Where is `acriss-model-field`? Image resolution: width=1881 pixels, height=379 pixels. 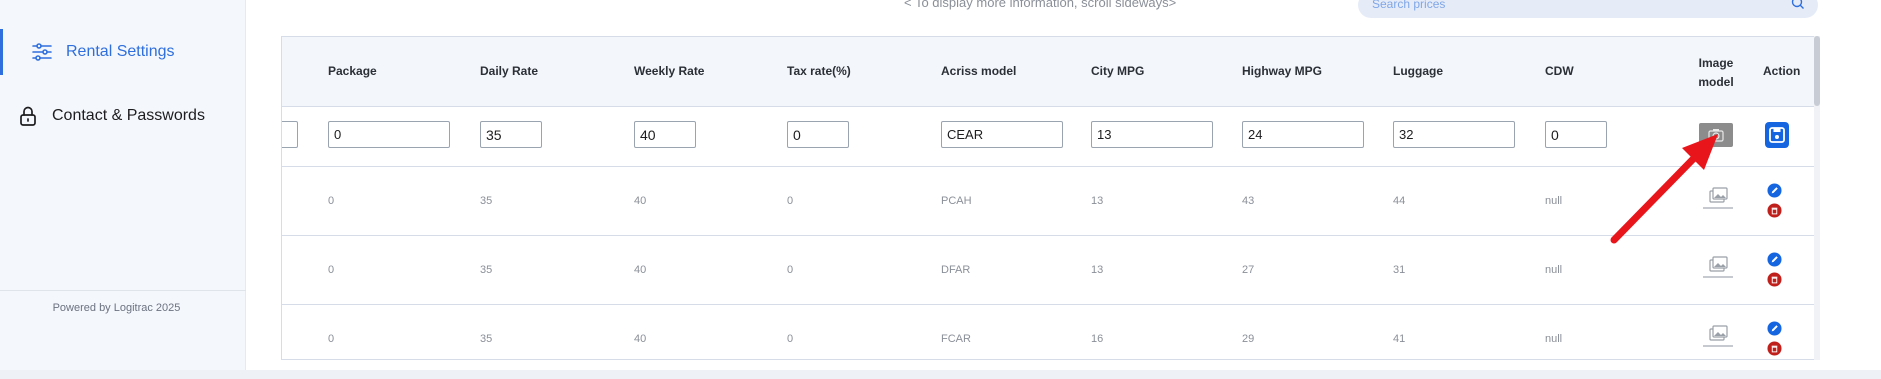 acriss-model-field is located at coordinates (1002, 134).